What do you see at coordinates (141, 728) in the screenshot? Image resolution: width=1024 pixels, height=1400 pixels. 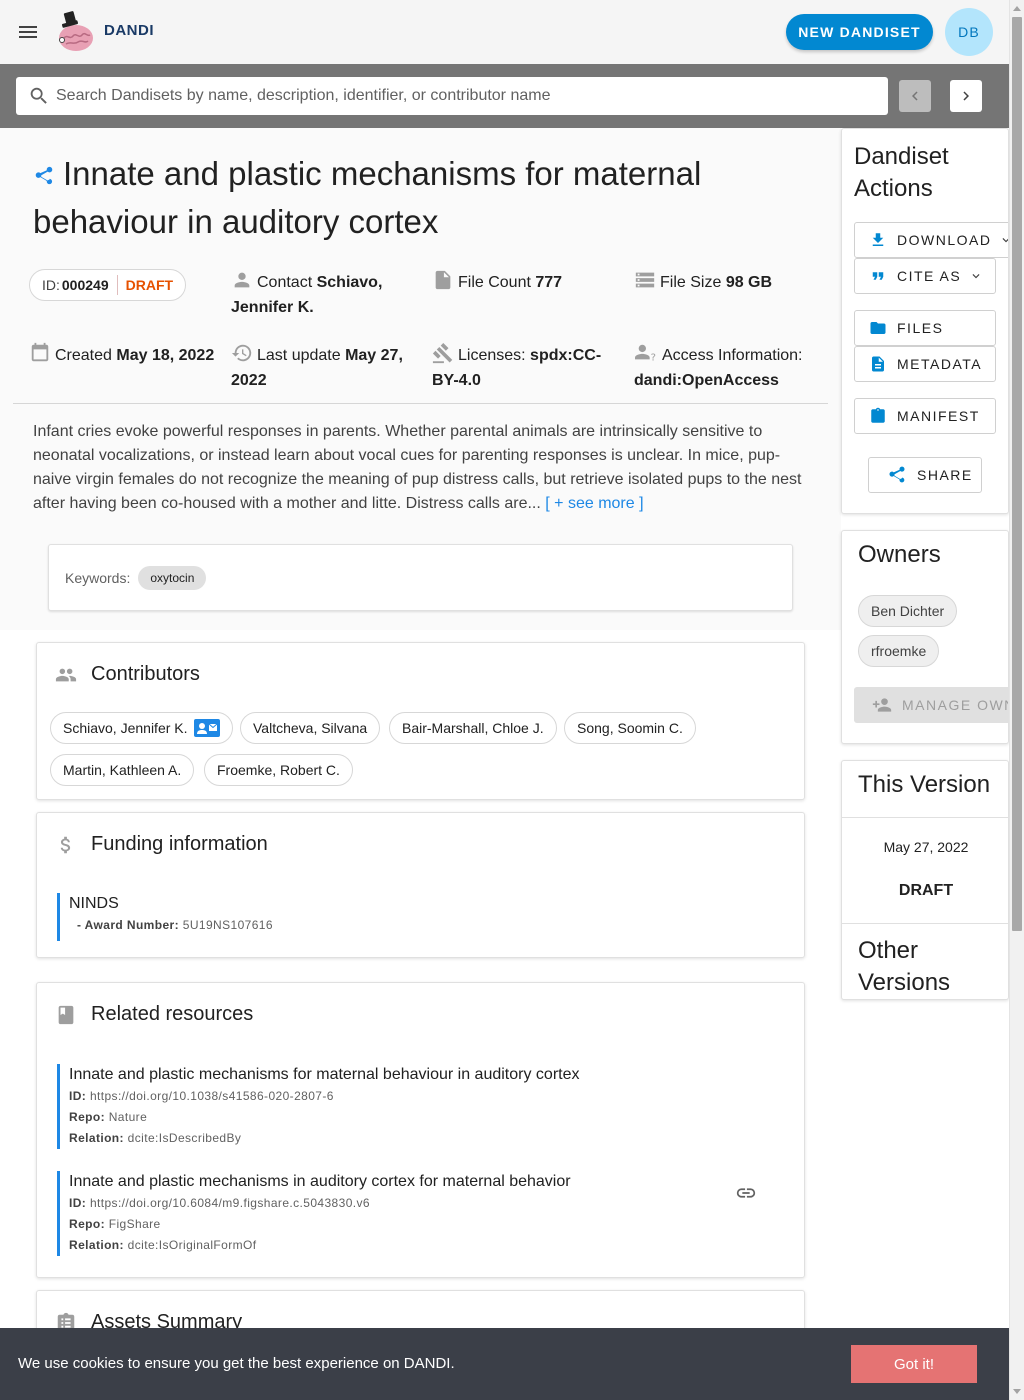 I see `contributor-chip: Schiavo, Jennifer K.` at bounding box center [141, 728].